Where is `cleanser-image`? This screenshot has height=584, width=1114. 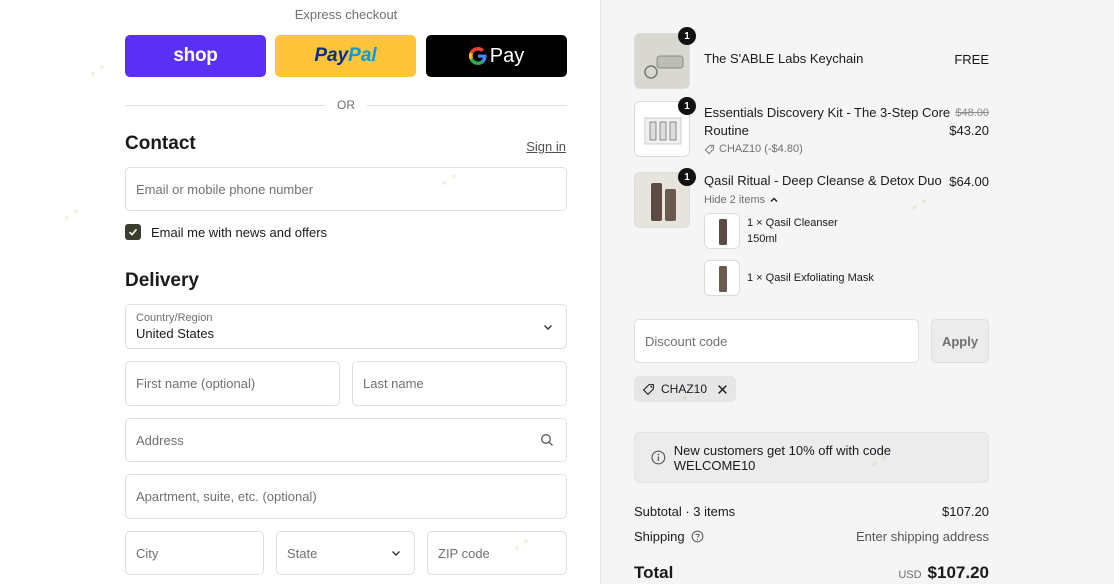
cleanser-image is located at coordinates (723, 232).